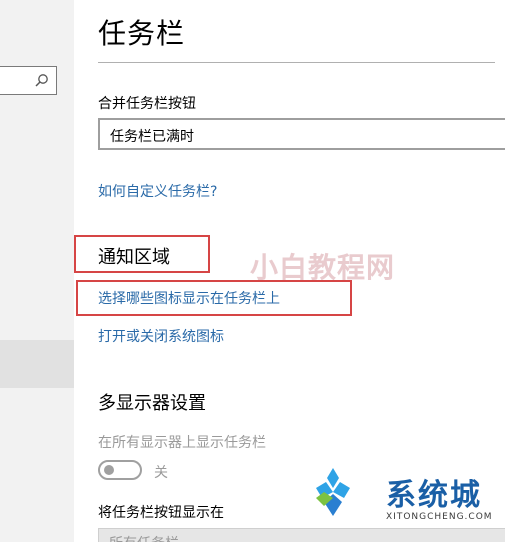 The width and height of the screenshot is (505, 542). I want to click on show-on-all-displays-toggle, so click(120, 470).